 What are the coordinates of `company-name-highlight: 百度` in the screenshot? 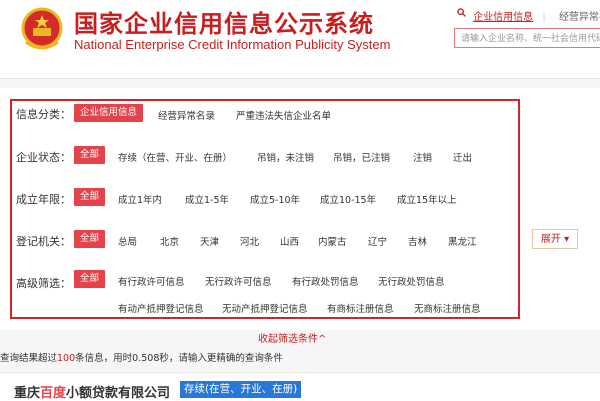 It's located at (53, 393).